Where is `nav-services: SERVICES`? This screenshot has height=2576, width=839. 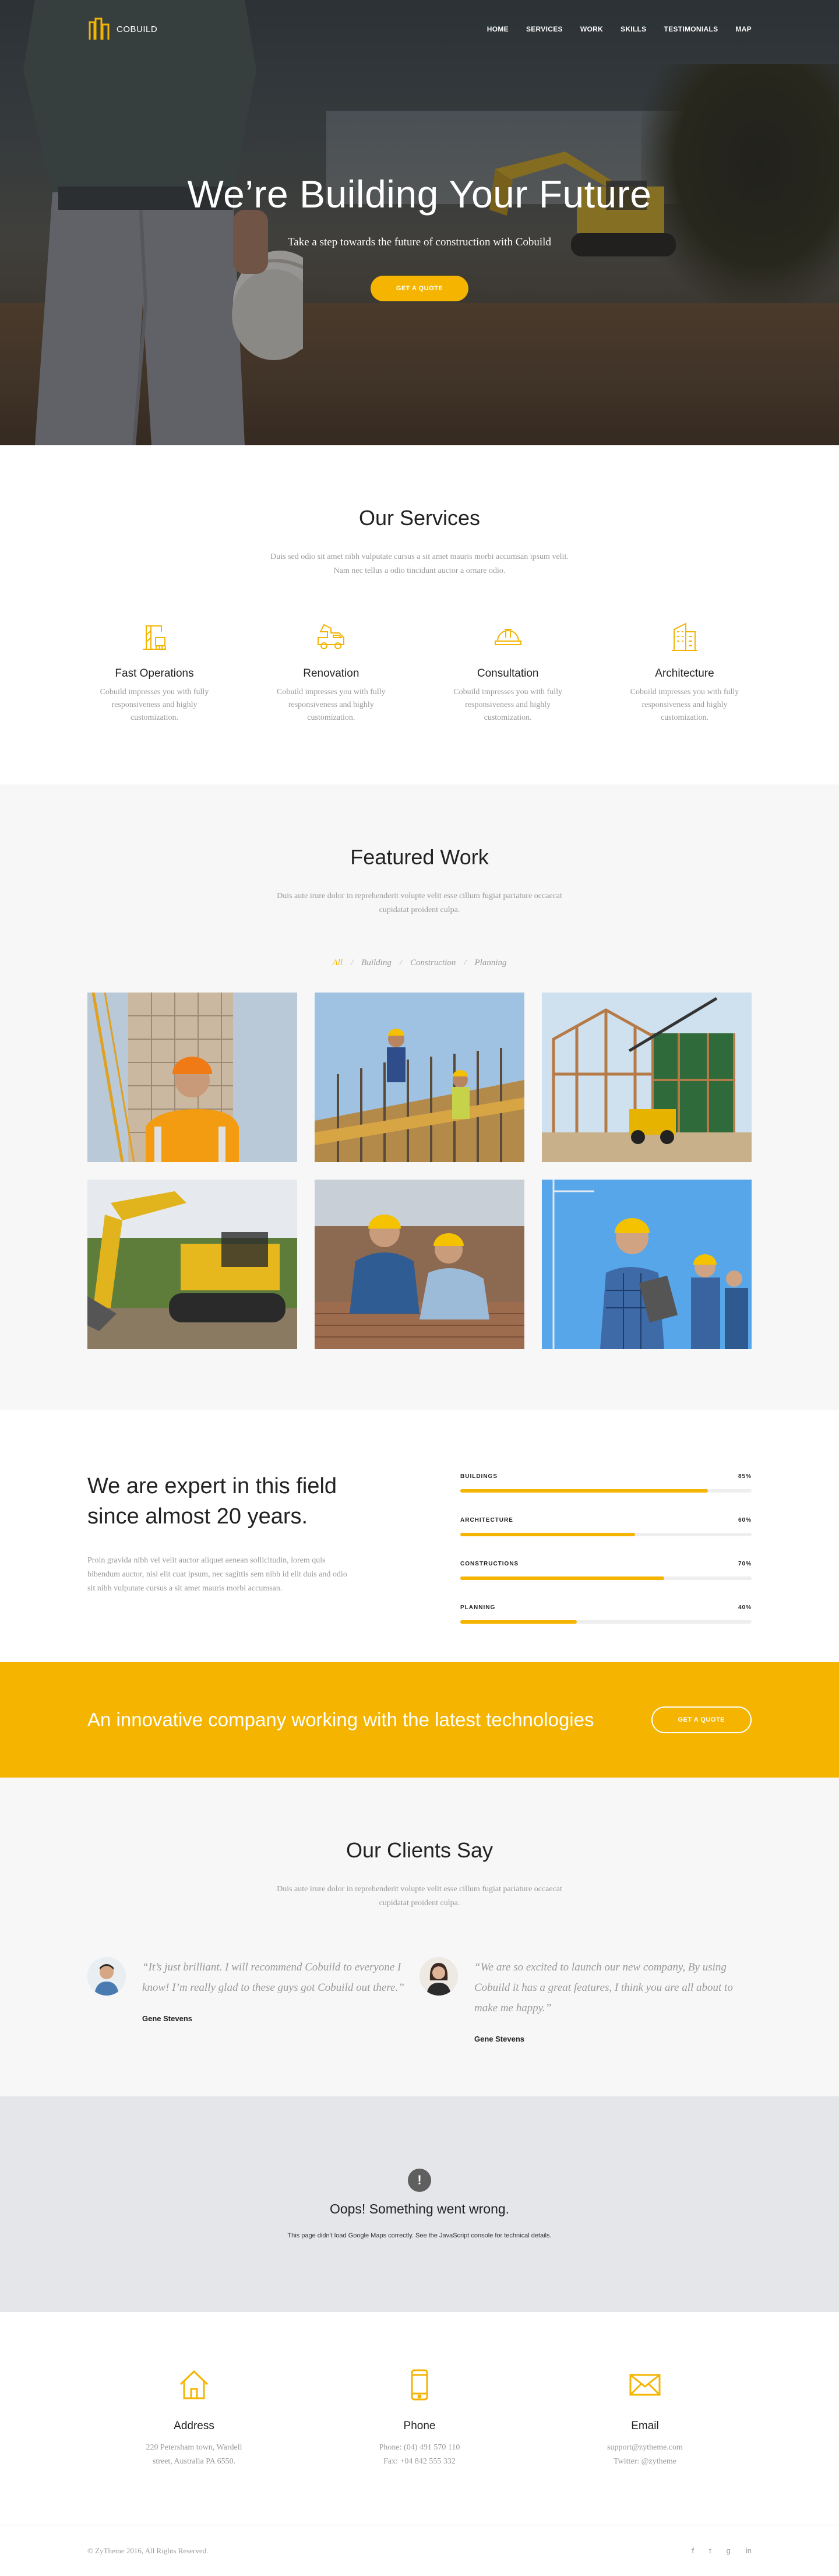 nav-services: SERVICES is located at coordinates (545, 29).